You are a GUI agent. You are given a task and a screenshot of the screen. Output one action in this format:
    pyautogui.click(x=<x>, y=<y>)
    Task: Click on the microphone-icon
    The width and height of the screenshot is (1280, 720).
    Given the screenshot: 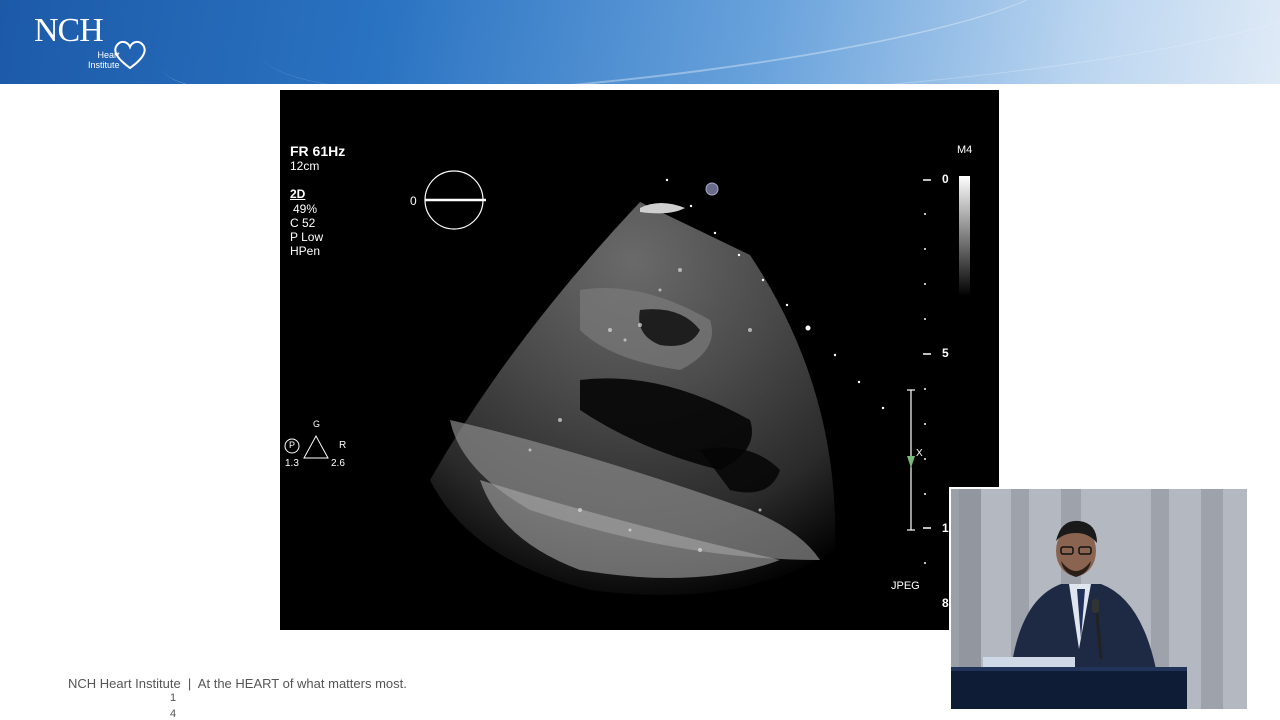 What is the action you would take?
    pyautogui.click(x=1095, y=606)
    